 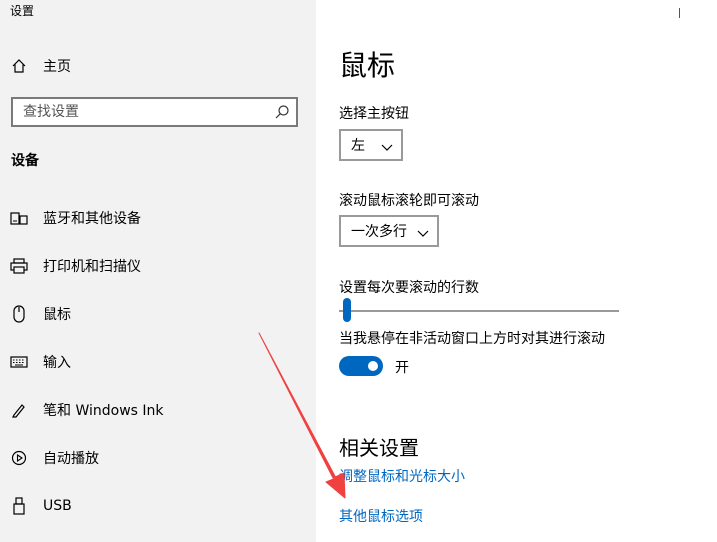 What do you see at coordinates (479, 311) in the screenshot?
I see `lines-to-scroll-slider-track` at bounding box center [479, 311].